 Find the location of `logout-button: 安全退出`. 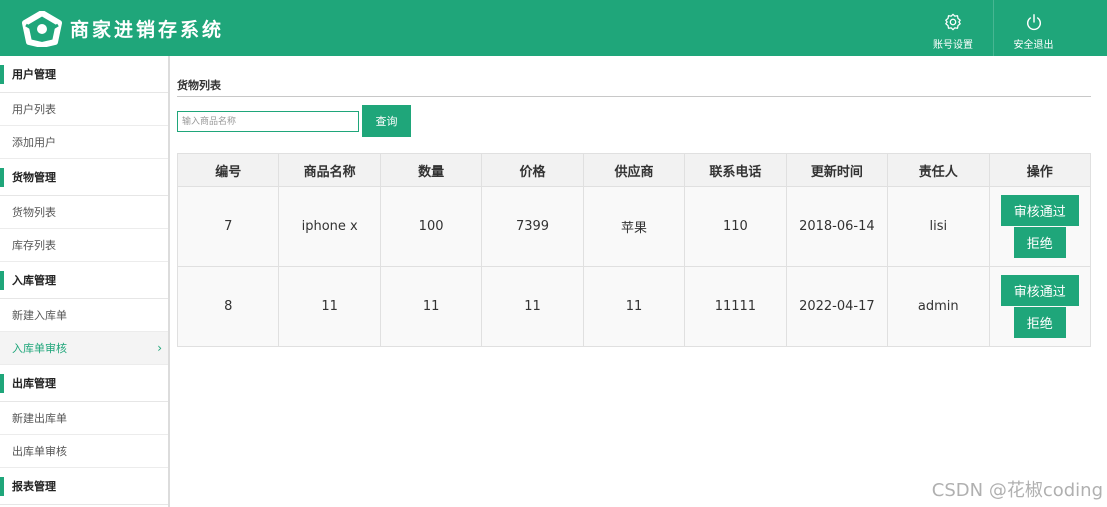

logout-button: 安全退出 is located at coordinates (1033, 28).